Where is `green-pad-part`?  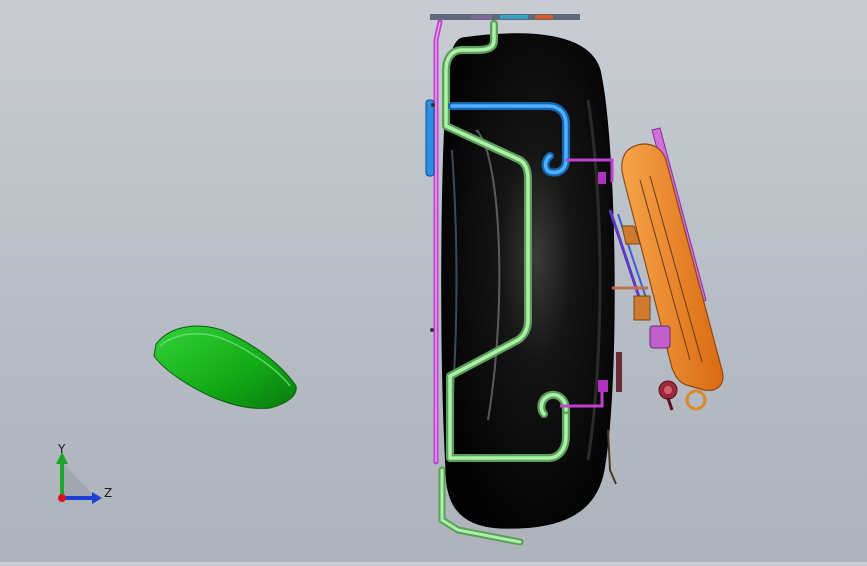 green-pad-part is located at coordinates (225, 367).